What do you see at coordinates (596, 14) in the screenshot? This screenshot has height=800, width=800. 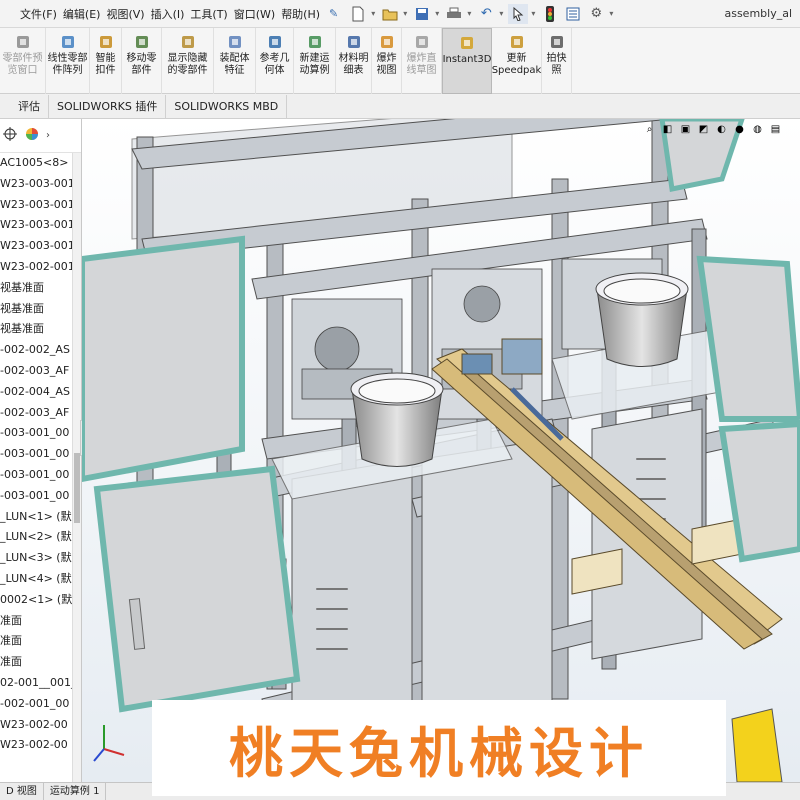 I see `gear-icon: ⚙` at bounding box center [596, 14].